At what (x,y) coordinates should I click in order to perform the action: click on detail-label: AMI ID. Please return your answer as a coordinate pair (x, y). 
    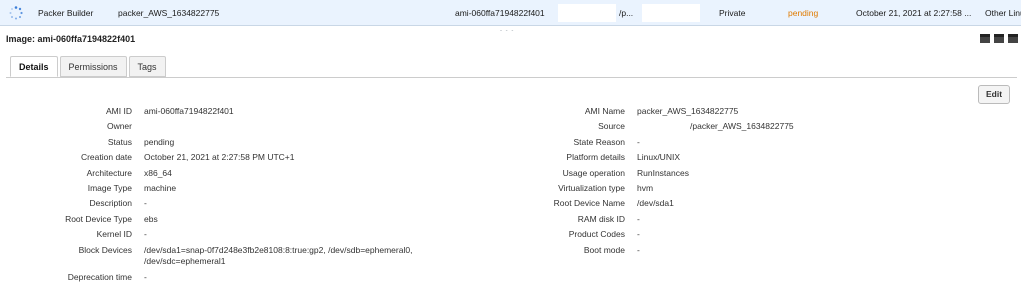
    Looking at the image, I should click on (119, 111).